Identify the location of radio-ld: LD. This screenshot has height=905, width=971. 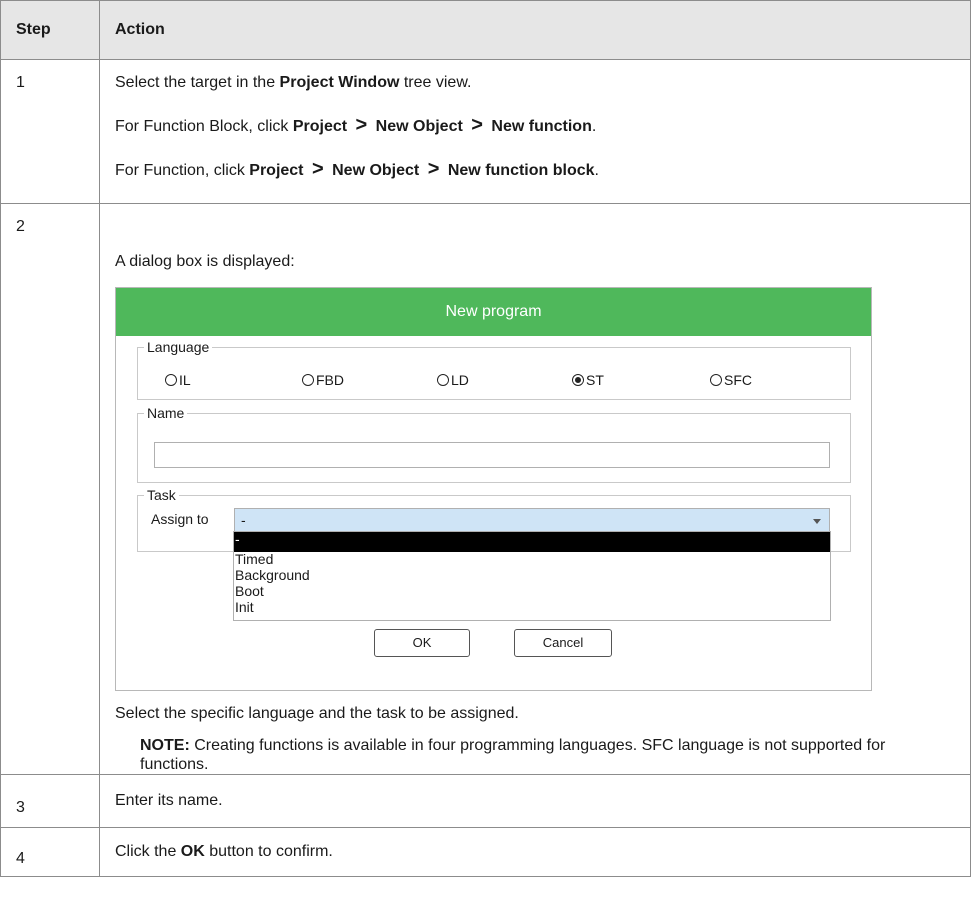
(453, 380).